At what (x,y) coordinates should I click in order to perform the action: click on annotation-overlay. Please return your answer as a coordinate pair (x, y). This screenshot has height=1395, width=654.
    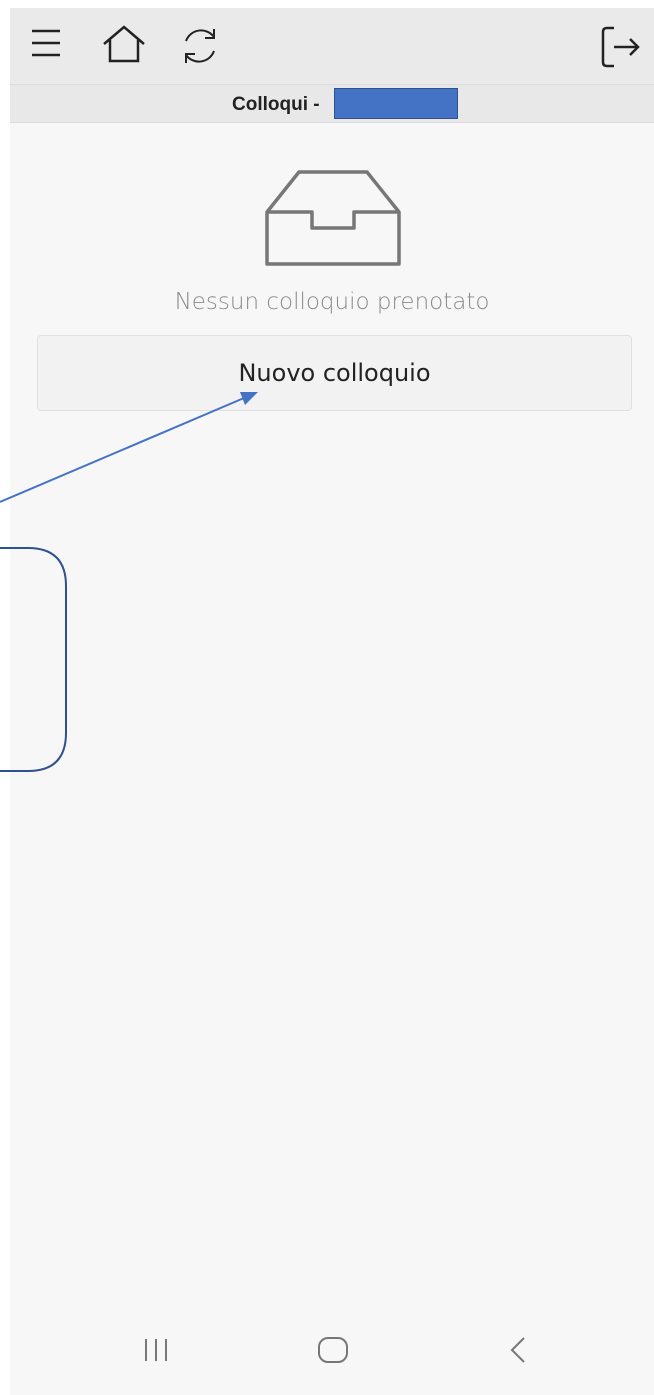
    Looking at the image, I should click on (129, 582).